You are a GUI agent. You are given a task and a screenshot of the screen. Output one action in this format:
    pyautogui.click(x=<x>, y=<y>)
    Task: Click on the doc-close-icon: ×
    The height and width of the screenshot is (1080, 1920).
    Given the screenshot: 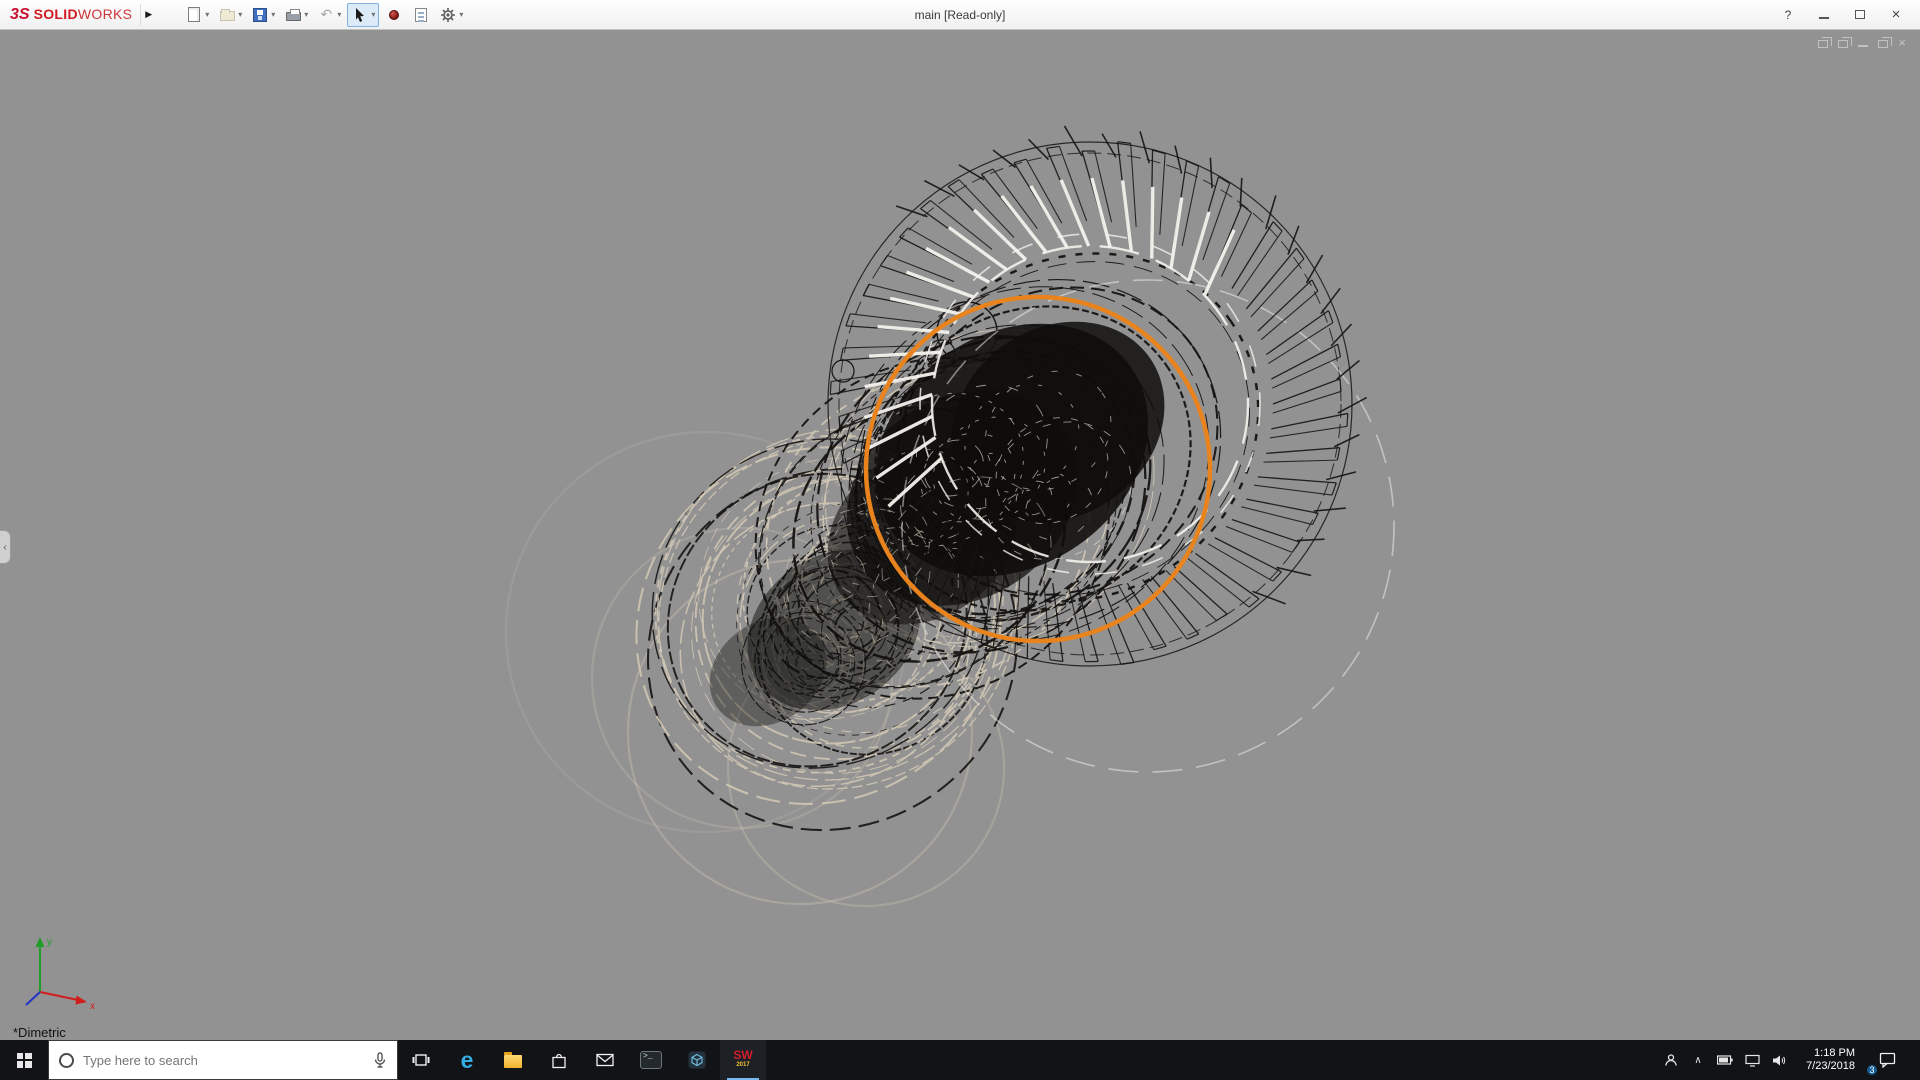 What is the action you would take?
    pyautogui.click(x=1902, y=42)
    